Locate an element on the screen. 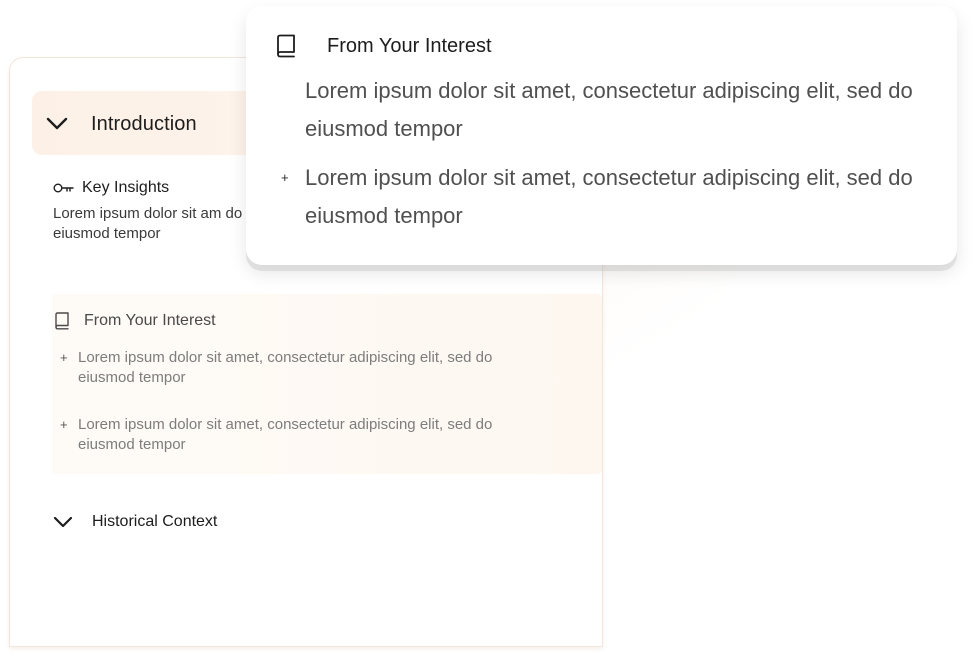  plus-icon is located at coordinates (293, 110).